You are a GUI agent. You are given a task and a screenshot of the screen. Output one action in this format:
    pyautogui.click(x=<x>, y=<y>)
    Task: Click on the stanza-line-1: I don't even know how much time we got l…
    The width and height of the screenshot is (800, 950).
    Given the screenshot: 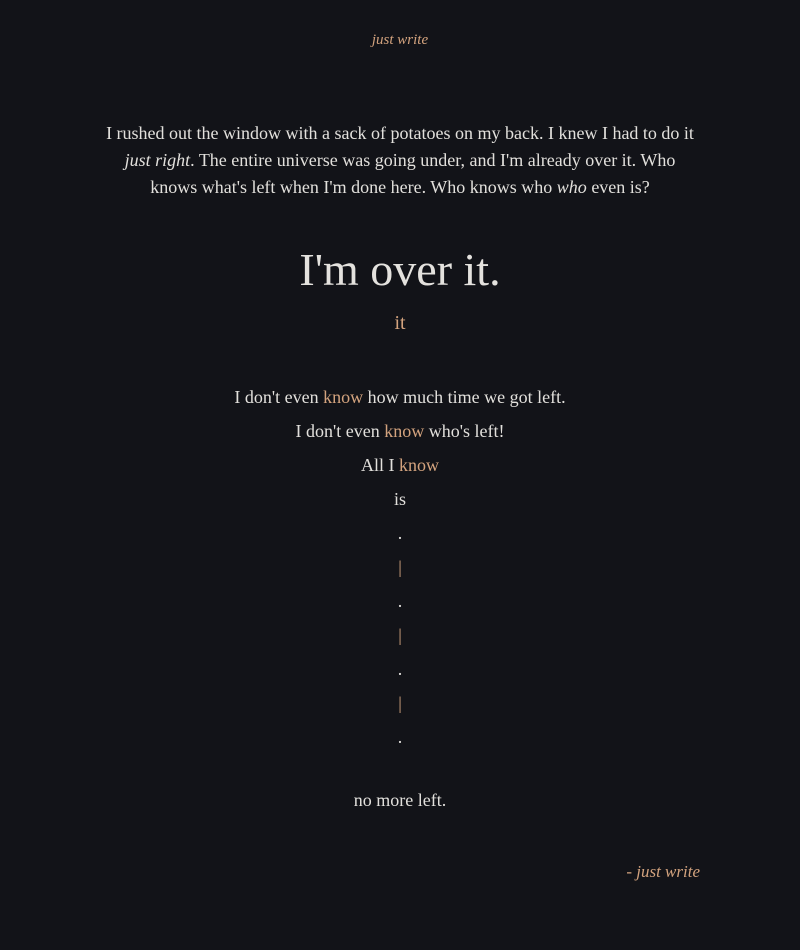 What is the action you would take?
    pyautogui.click(x=400, y=397)
    